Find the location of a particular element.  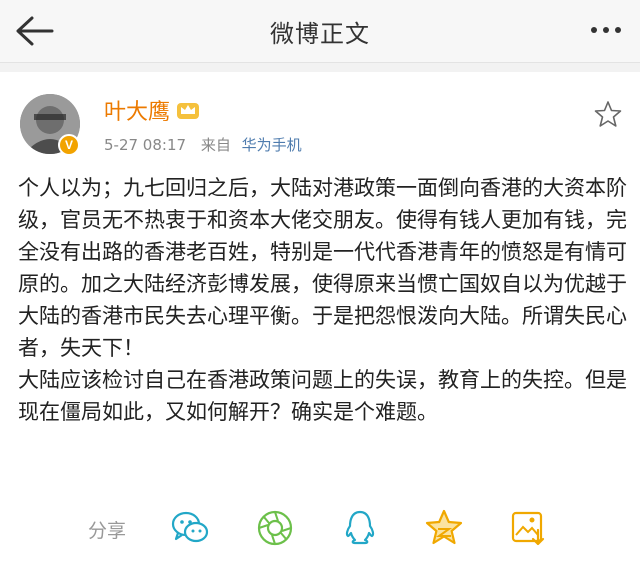

moments-icon is located at coordinates (275, 528).